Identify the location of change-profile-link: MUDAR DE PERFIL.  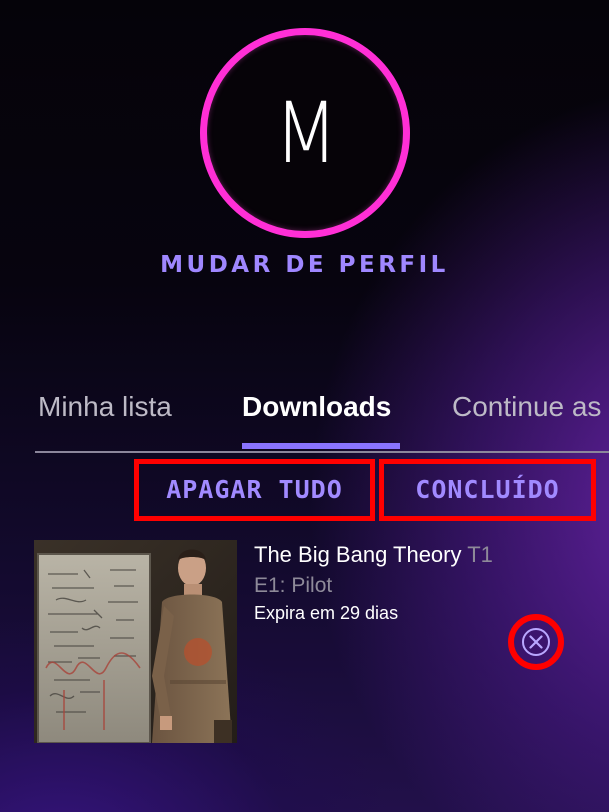
(304, 265).